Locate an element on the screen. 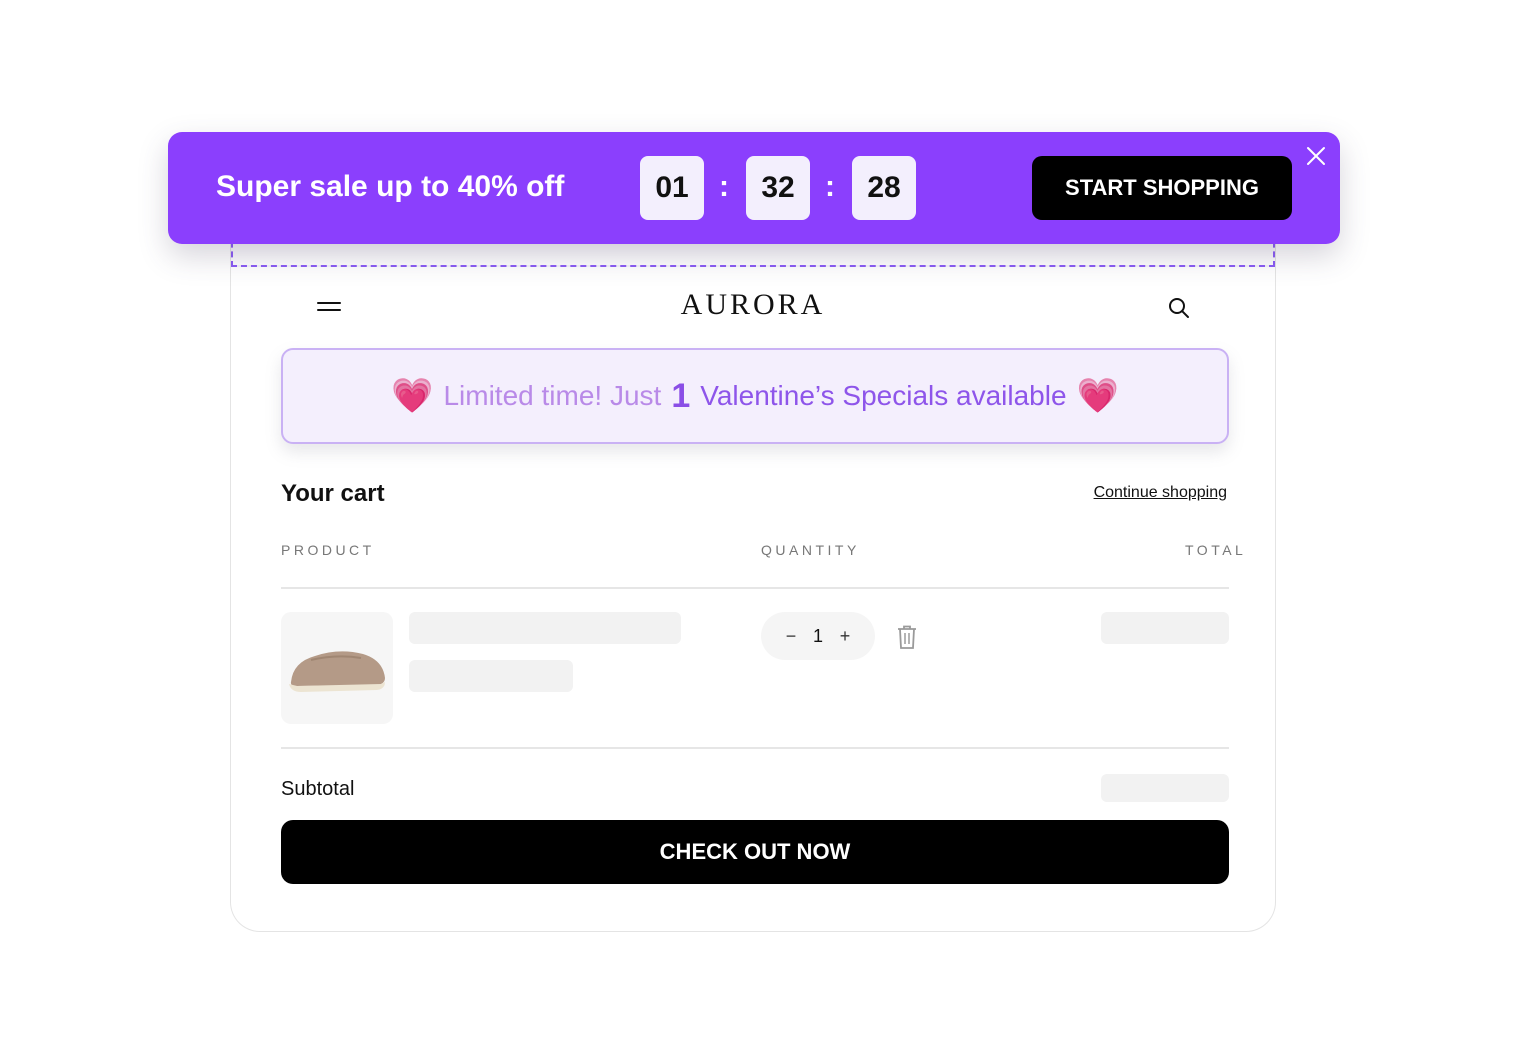 The image size is (1516, 1060). product-image is located at coordinates (337, 668).